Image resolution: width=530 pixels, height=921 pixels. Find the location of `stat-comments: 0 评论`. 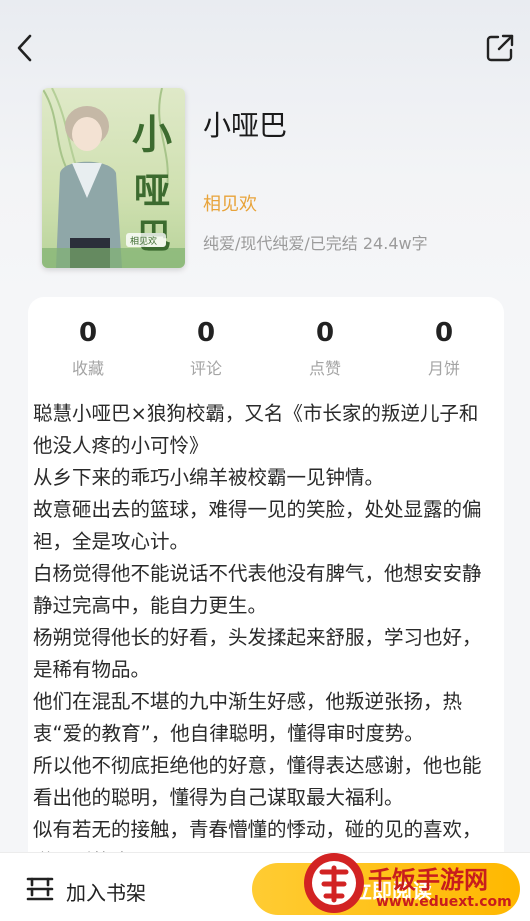

stat-comments: 0 评论 is located at coordinates (206, 348).